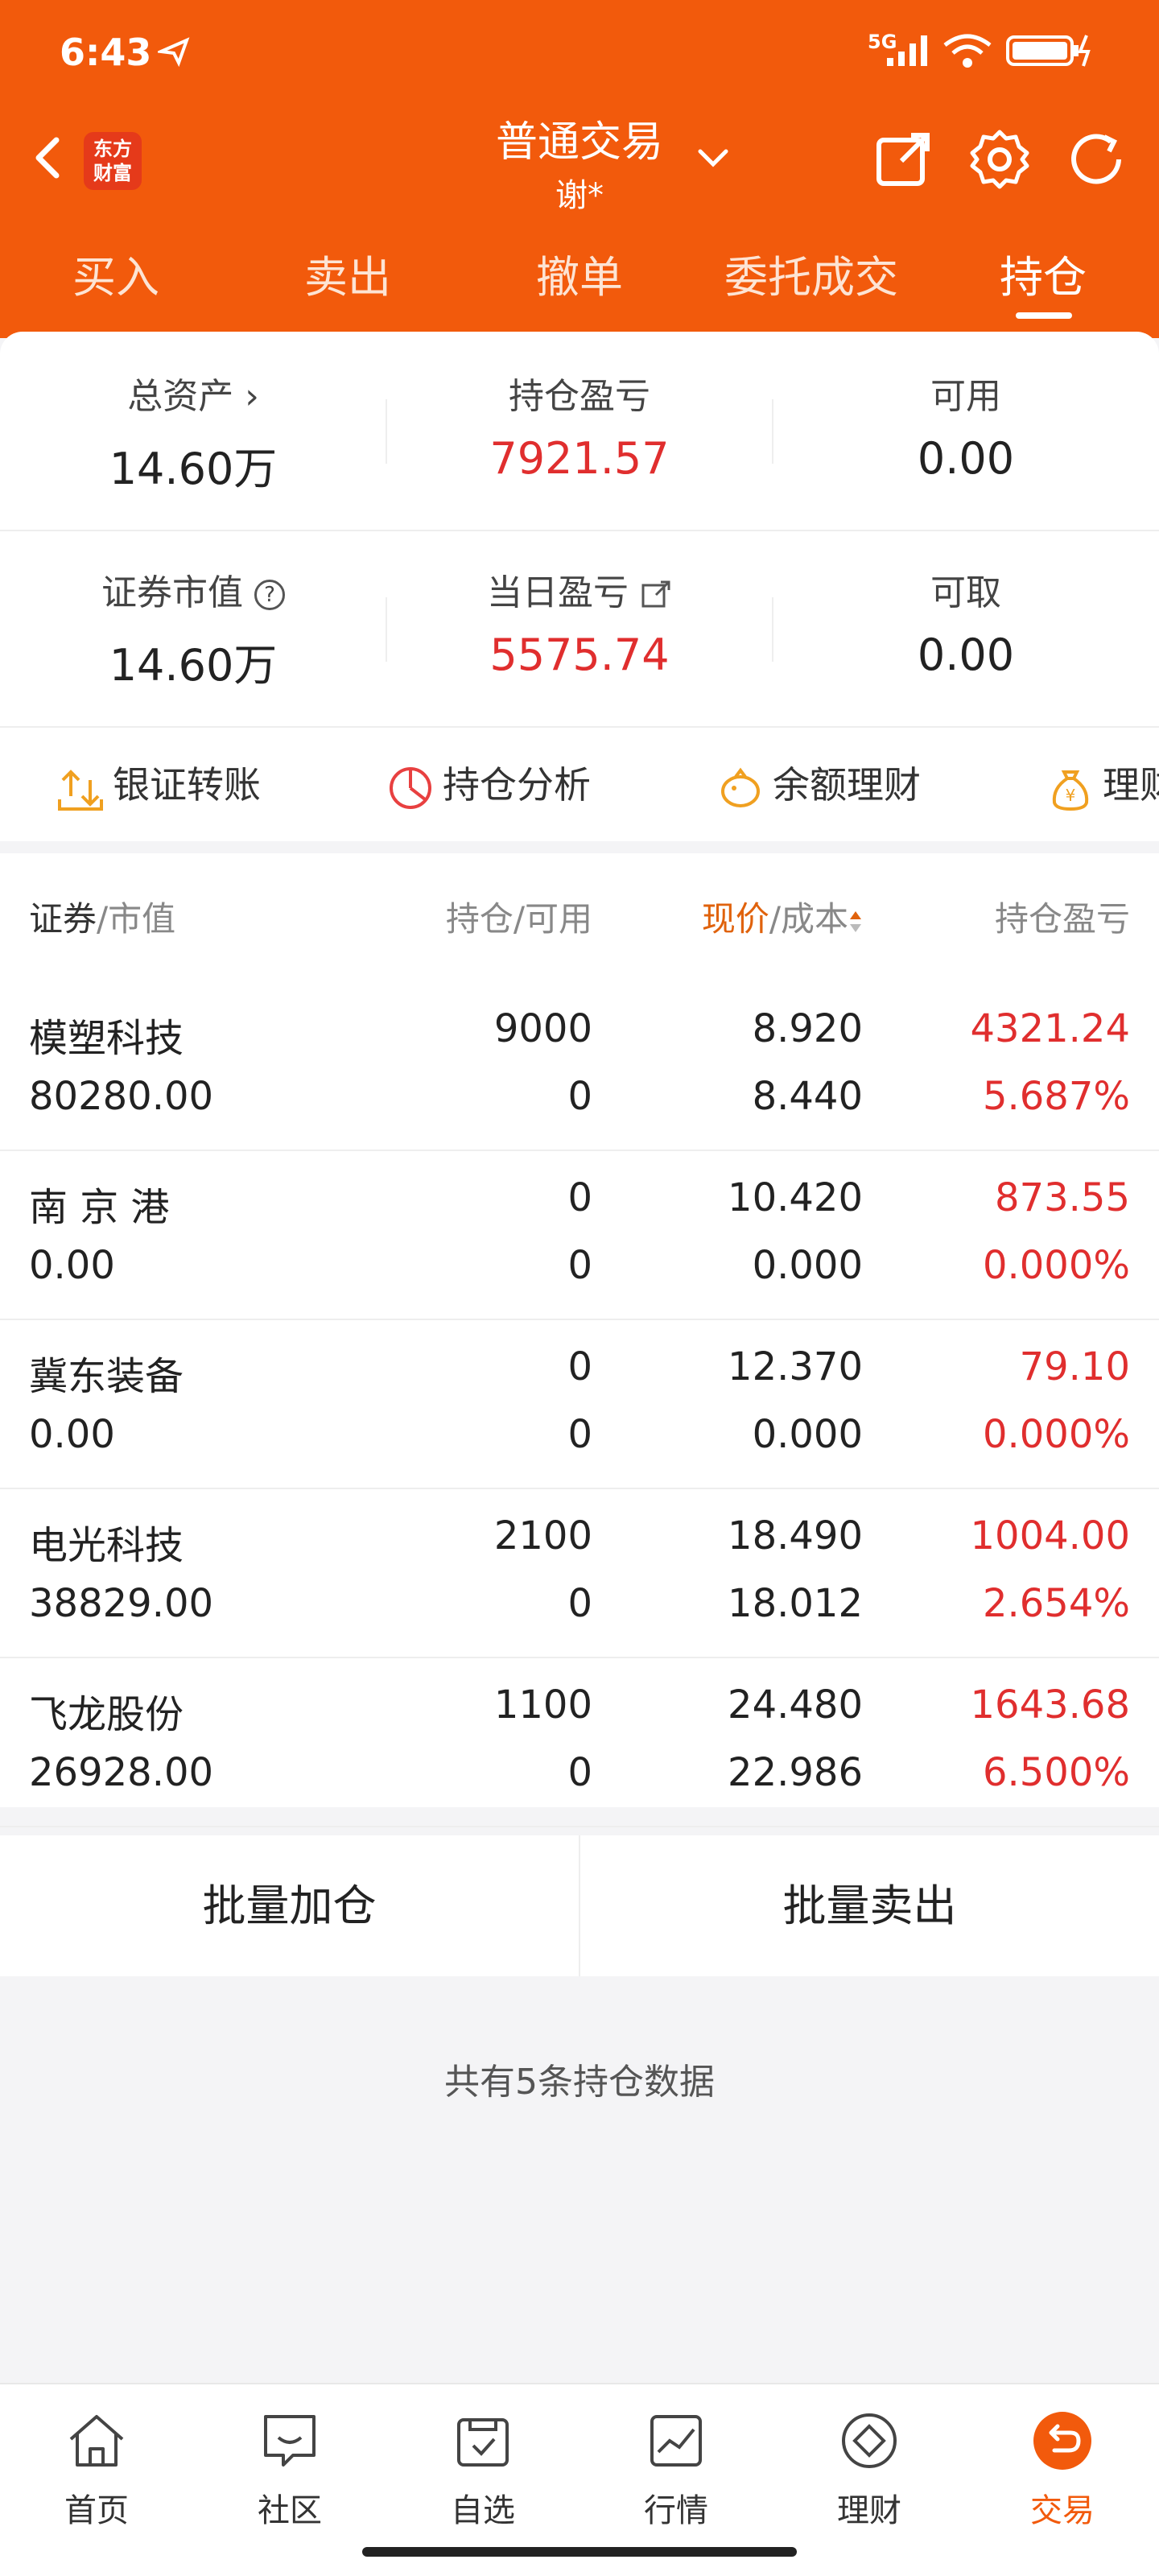 The width and height of the screenshot is (1159, 2576). I want to click on col-price: 现价/成本, so click(737, 916).